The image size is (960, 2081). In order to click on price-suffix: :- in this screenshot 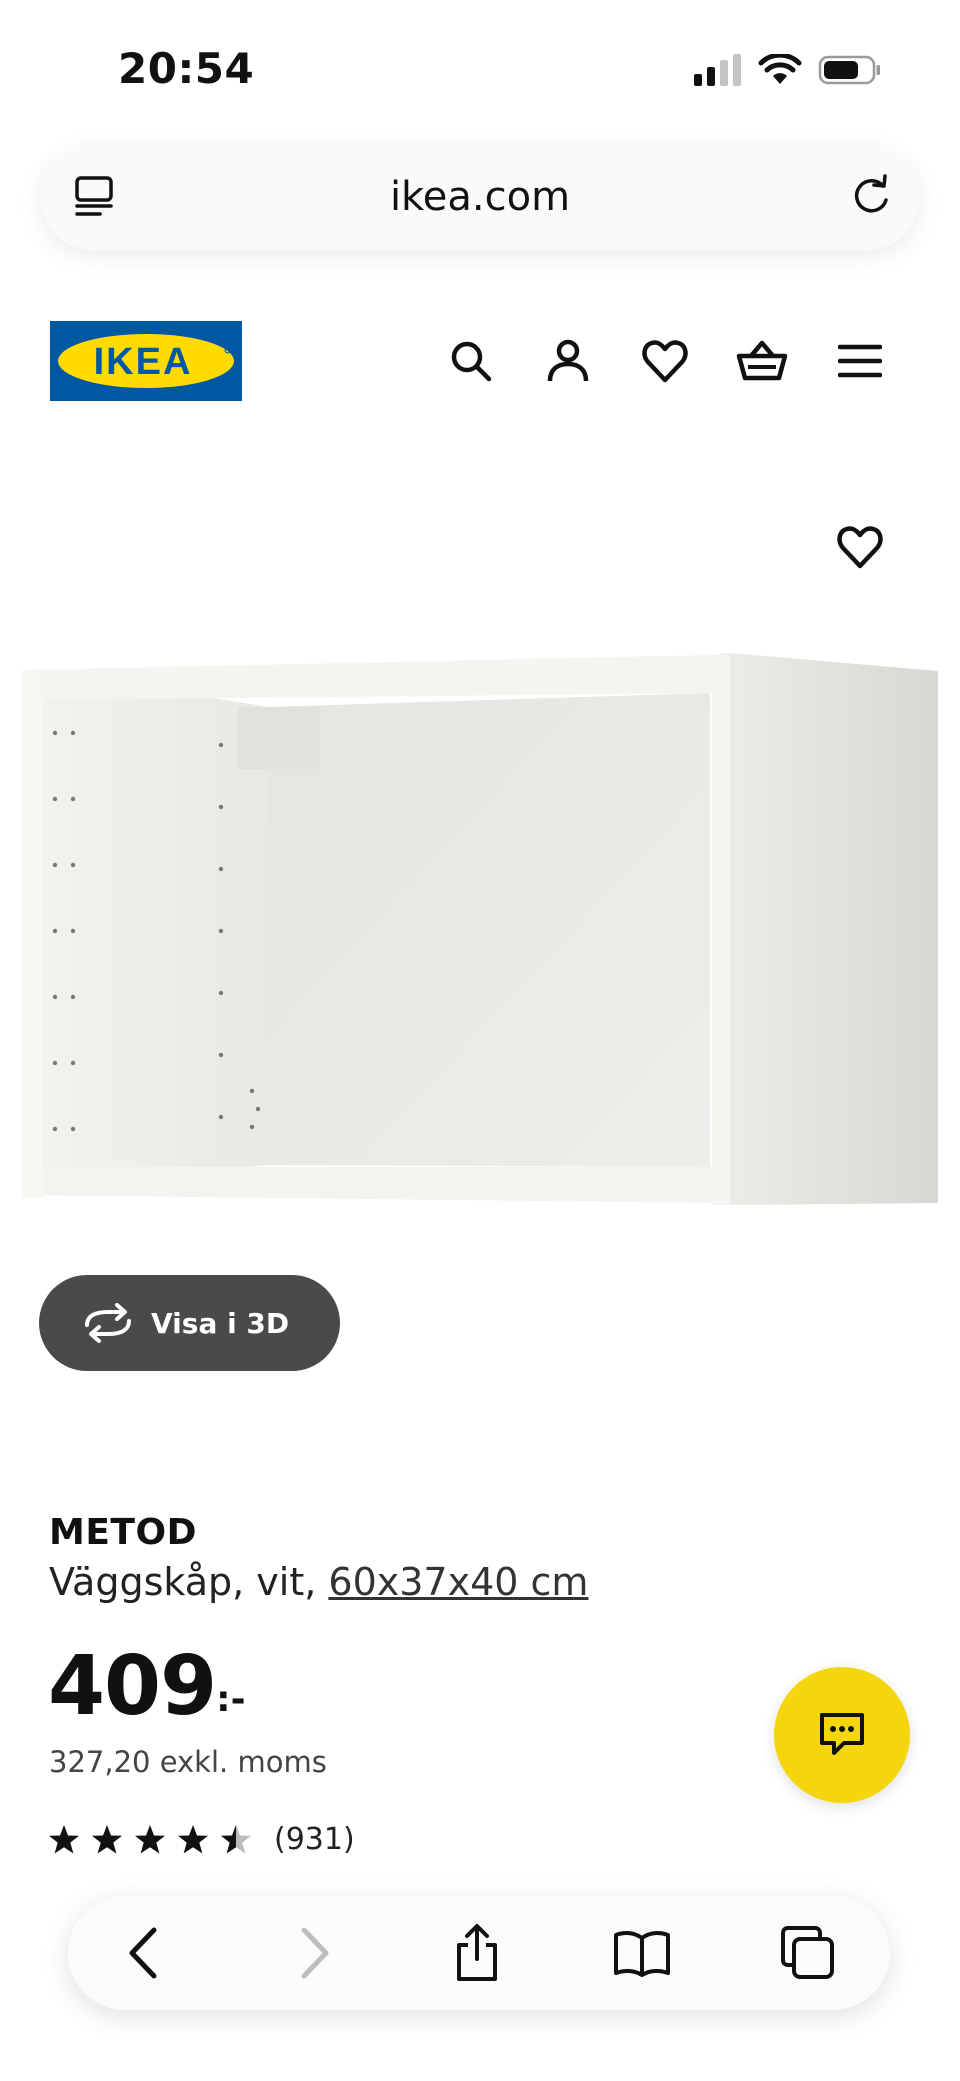, I will do `click(231, 1699)`.